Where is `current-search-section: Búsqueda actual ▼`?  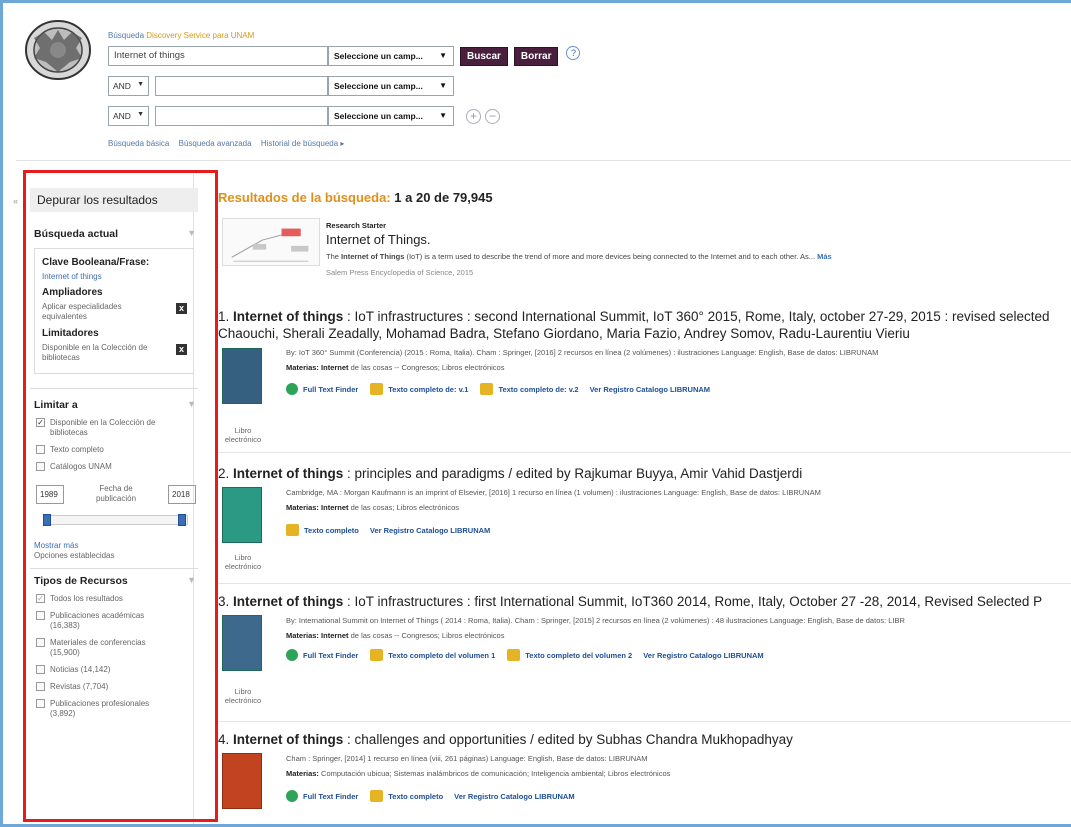
current-search-section: Búsqueda actual ▼ is located at coordinates (114, 234).